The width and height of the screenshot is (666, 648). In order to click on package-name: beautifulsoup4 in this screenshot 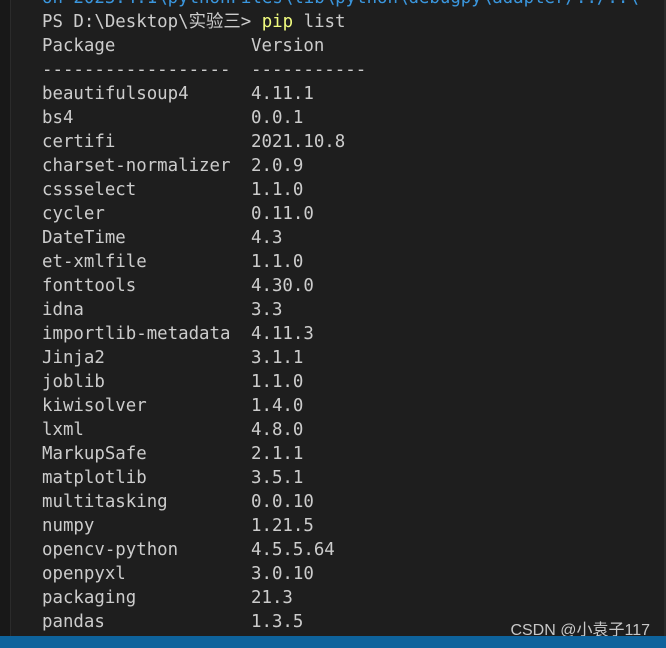, I will do `click(115, 94)`.